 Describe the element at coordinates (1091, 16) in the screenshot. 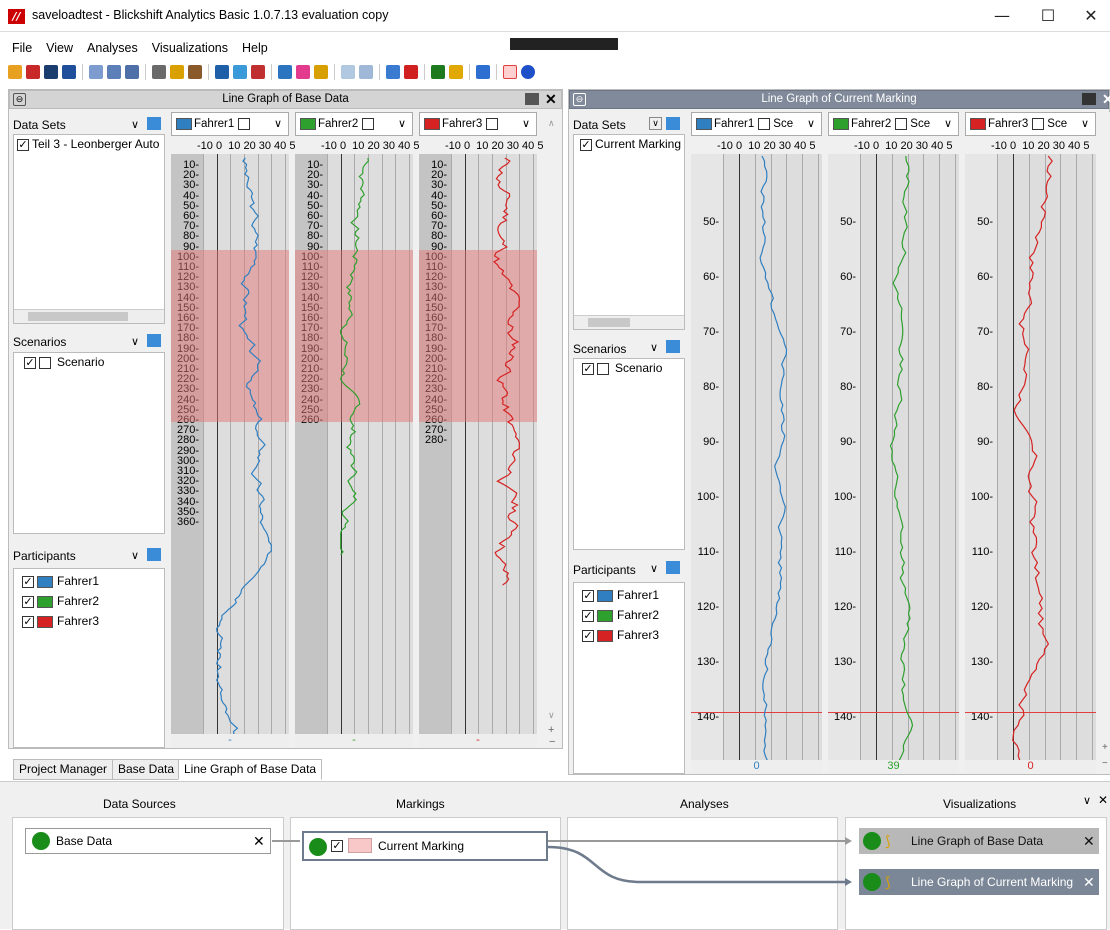

I see `close-button: ✕` at that location.